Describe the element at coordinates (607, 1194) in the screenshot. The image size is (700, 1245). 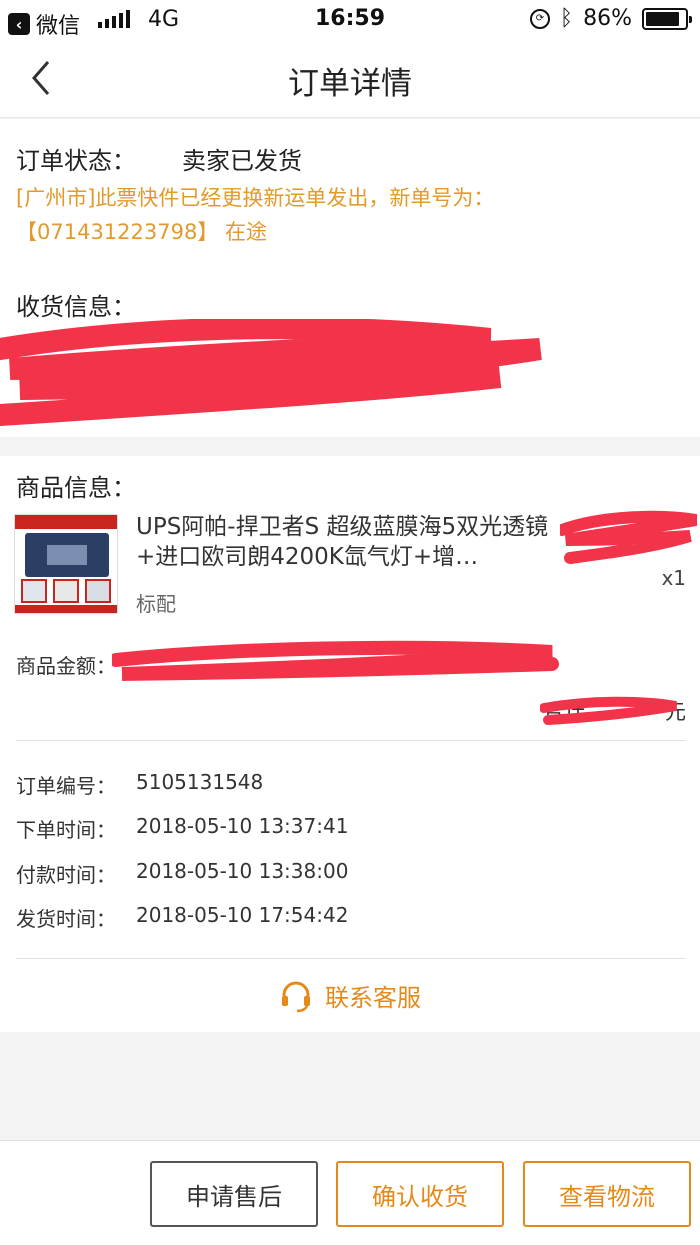
I see `view-logistics-button: 查看物流` at that location.